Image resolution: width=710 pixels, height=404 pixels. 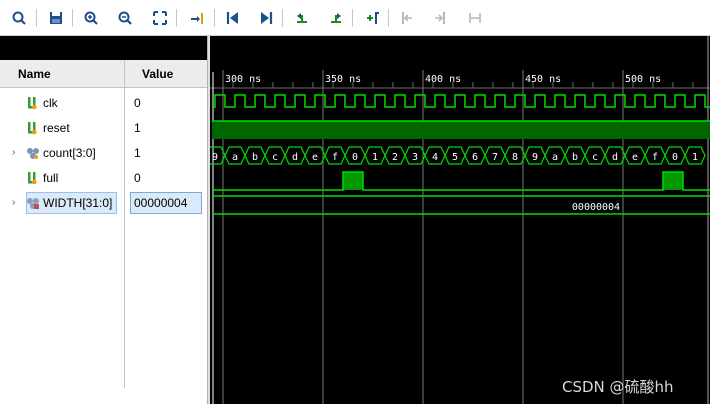 What do you see at coordinates (160, 18) in the screenshot?
I see `zoom-fit-icon` at bounding box center [160, 18].